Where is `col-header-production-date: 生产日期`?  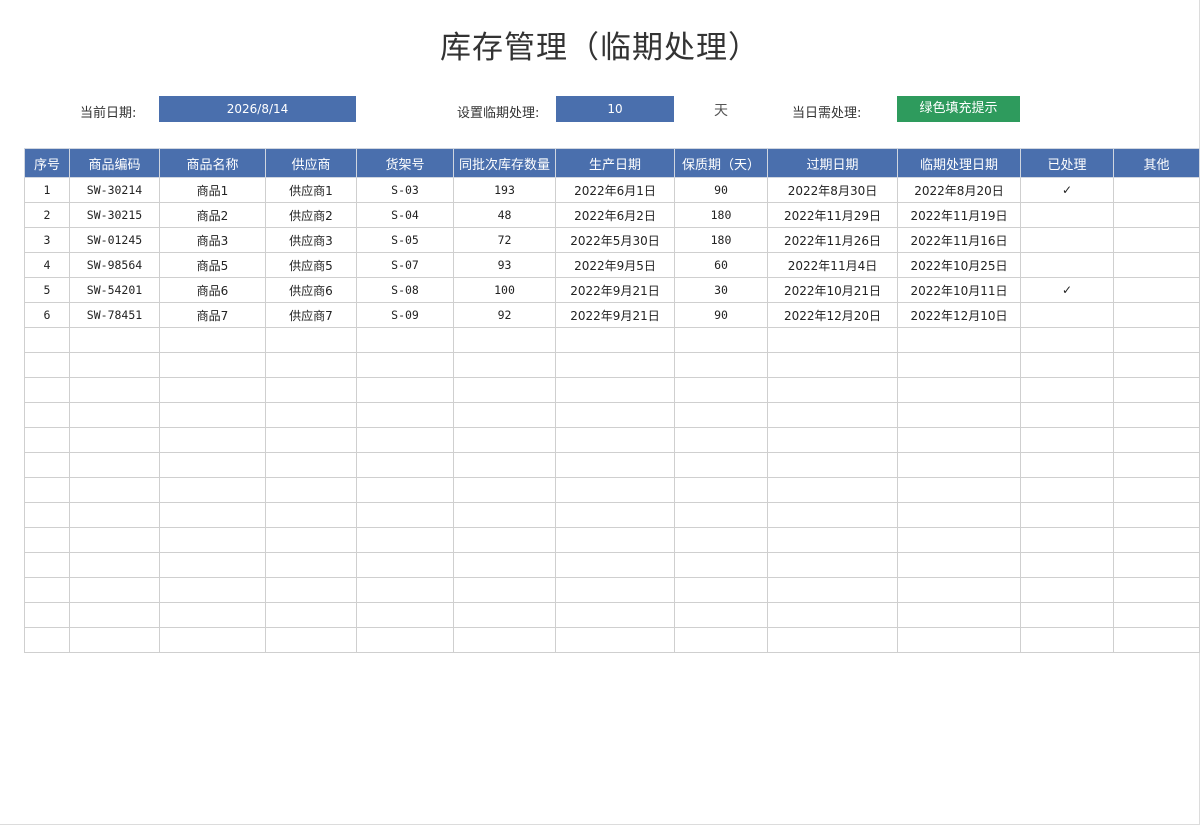
col-header-production-date: 生产日期 is located at coordinates (615, 163).